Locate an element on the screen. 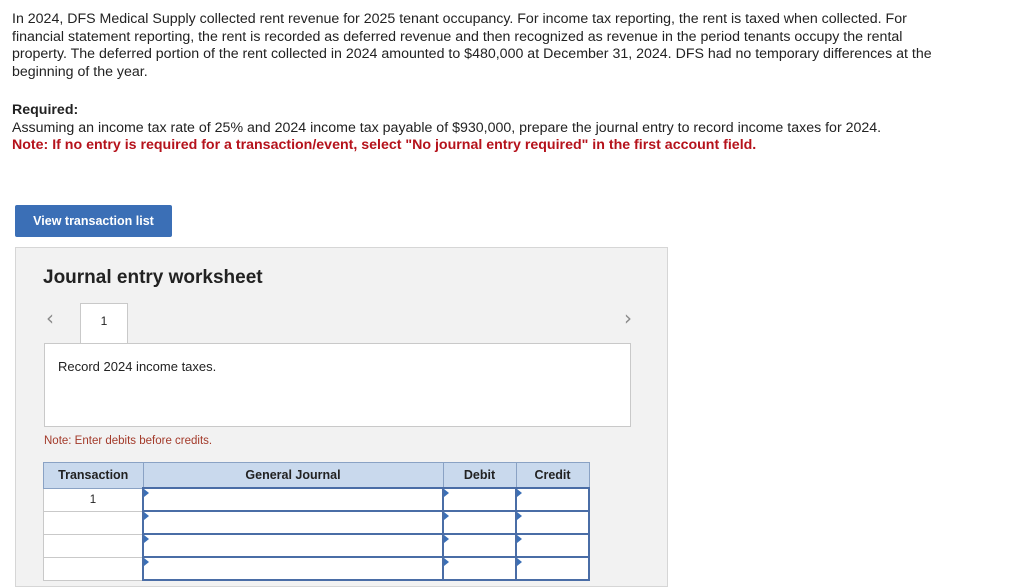 This screenshot has width=1024, height=587. view-transaction-list-button: View transaction list is located at coordinates (93, 221).